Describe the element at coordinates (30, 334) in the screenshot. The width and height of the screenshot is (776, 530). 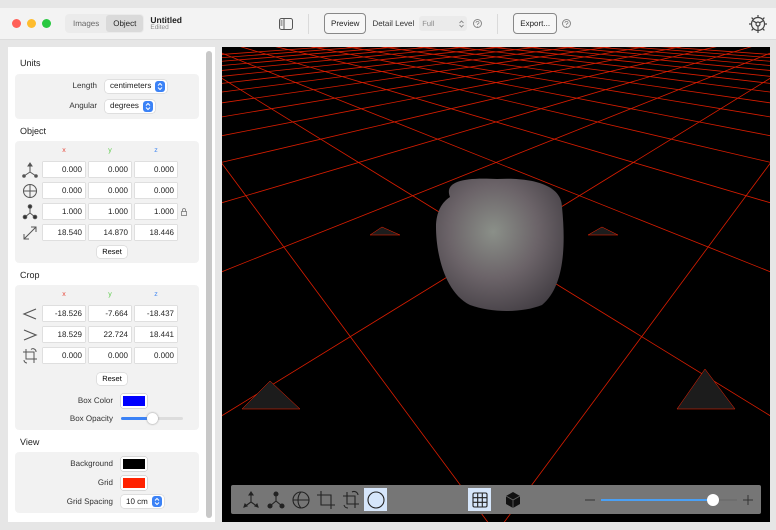
I see `greater-than-icon` at that location.